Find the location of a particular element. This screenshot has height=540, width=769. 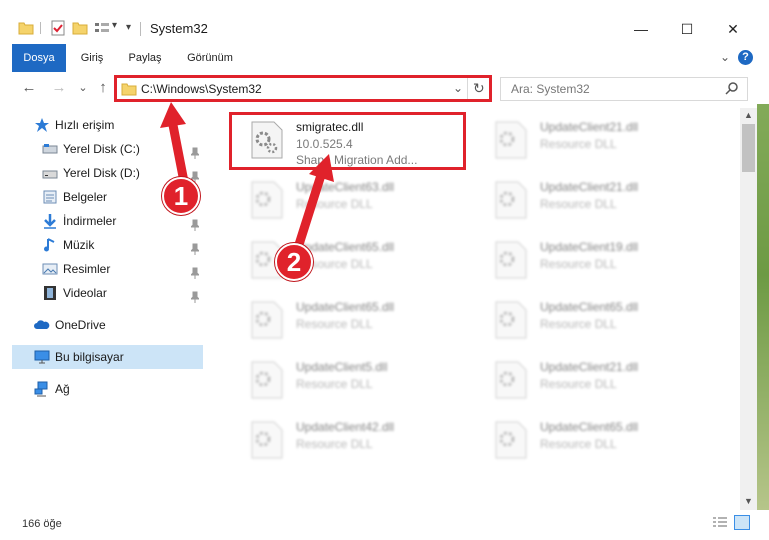

item-count: 166 öğe is located at coordinates (42, 524).